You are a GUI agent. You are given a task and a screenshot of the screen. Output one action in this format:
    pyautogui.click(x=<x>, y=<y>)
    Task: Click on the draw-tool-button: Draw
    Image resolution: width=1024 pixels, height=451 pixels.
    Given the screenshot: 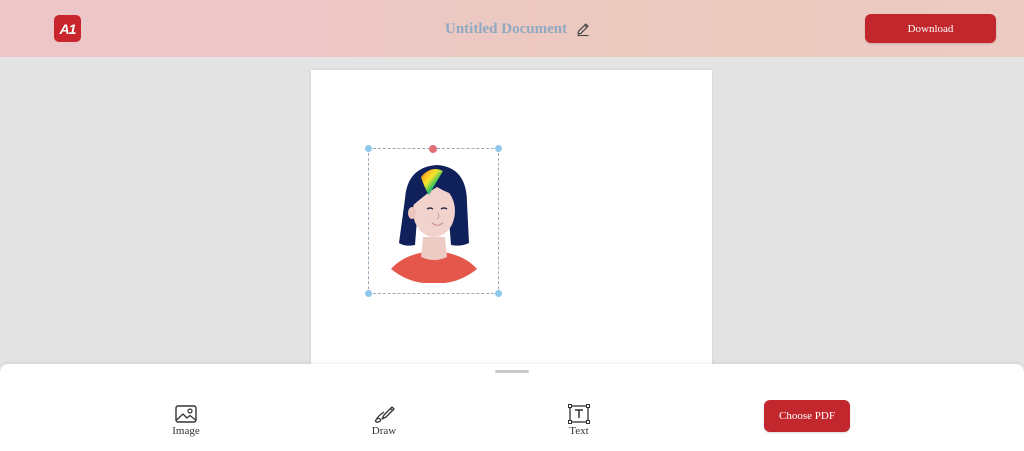 What is the action you would take?
    pyautogui.click(x=384, y=422)
    